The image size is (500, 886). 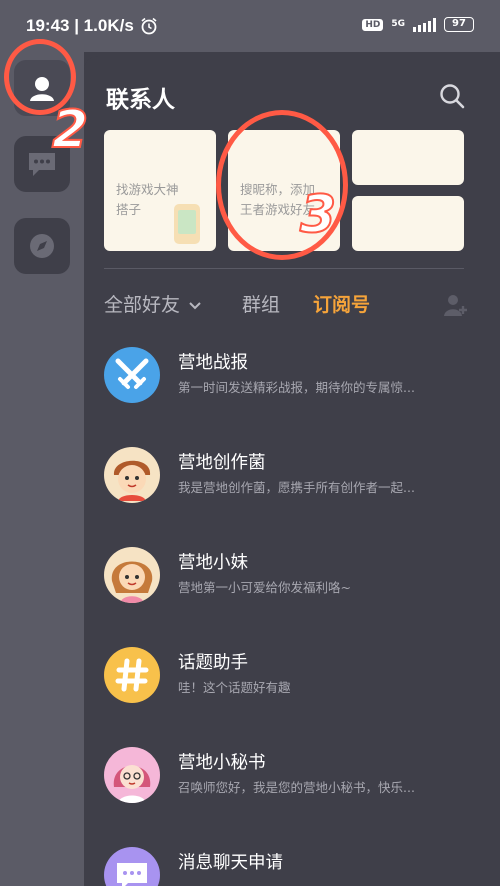 I want to click on crossed-swords-icon, so click(x=132, y=373).